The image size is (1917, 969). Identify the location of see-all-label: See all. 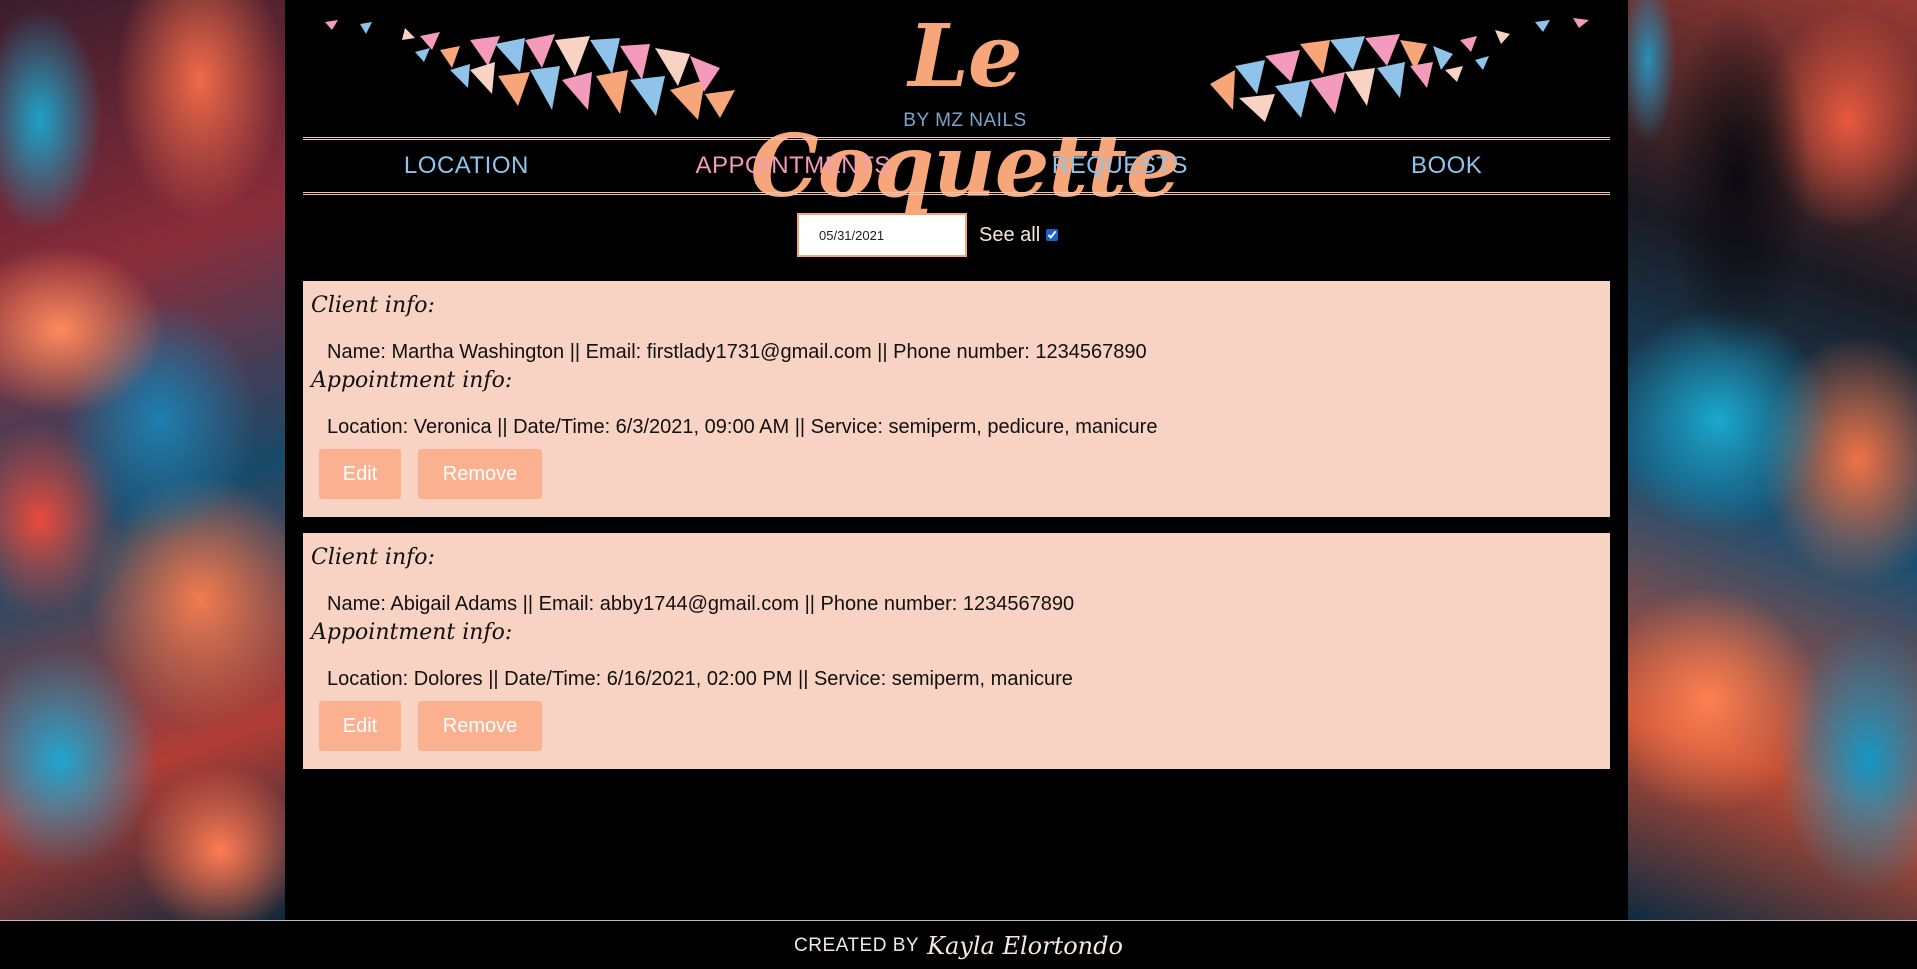
(1010, 234).